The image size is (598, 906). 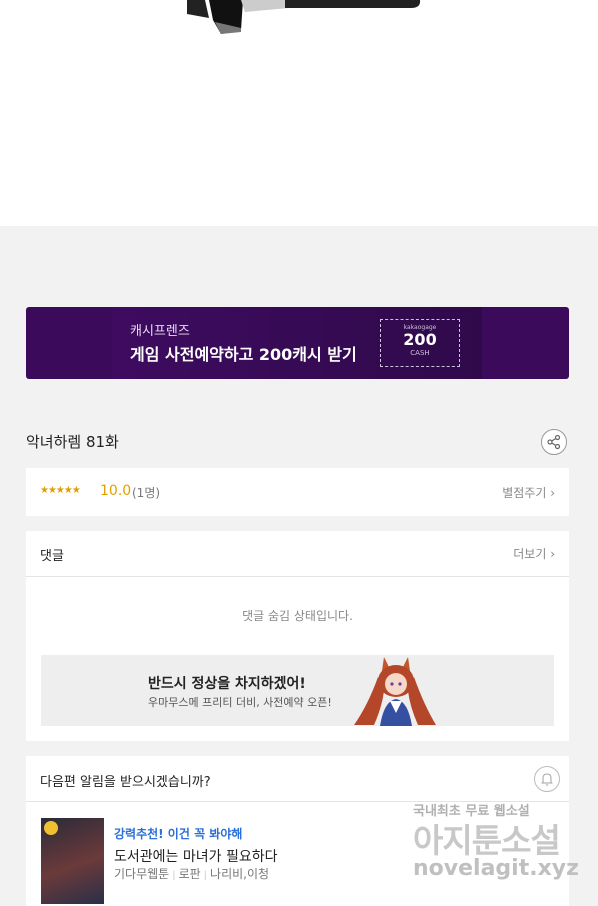 I want to click on banner-subtitle: 캐시프렌즈, so click(x=160, y=331).